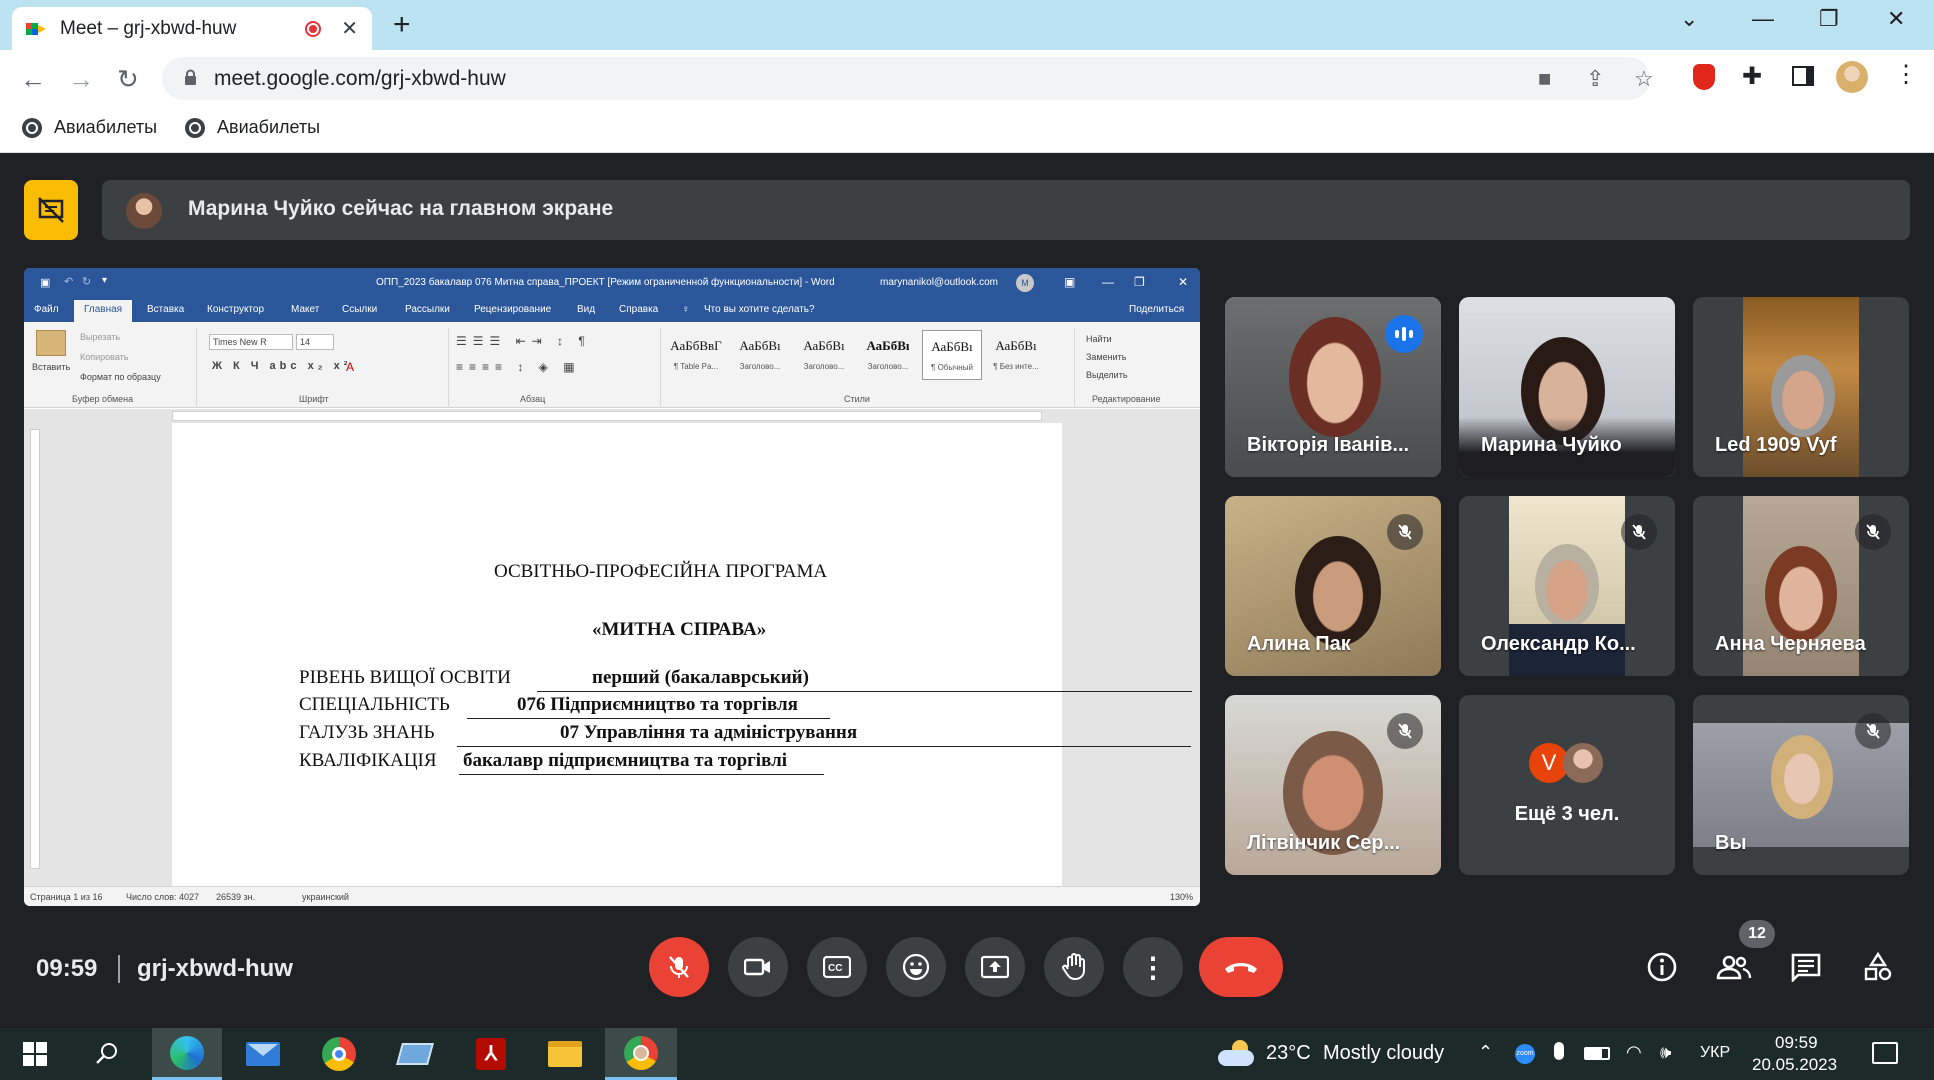 Image resolution: width=1934 pixels, height=1080 pixels. I want to click on search-icon, so click(106, 1053).